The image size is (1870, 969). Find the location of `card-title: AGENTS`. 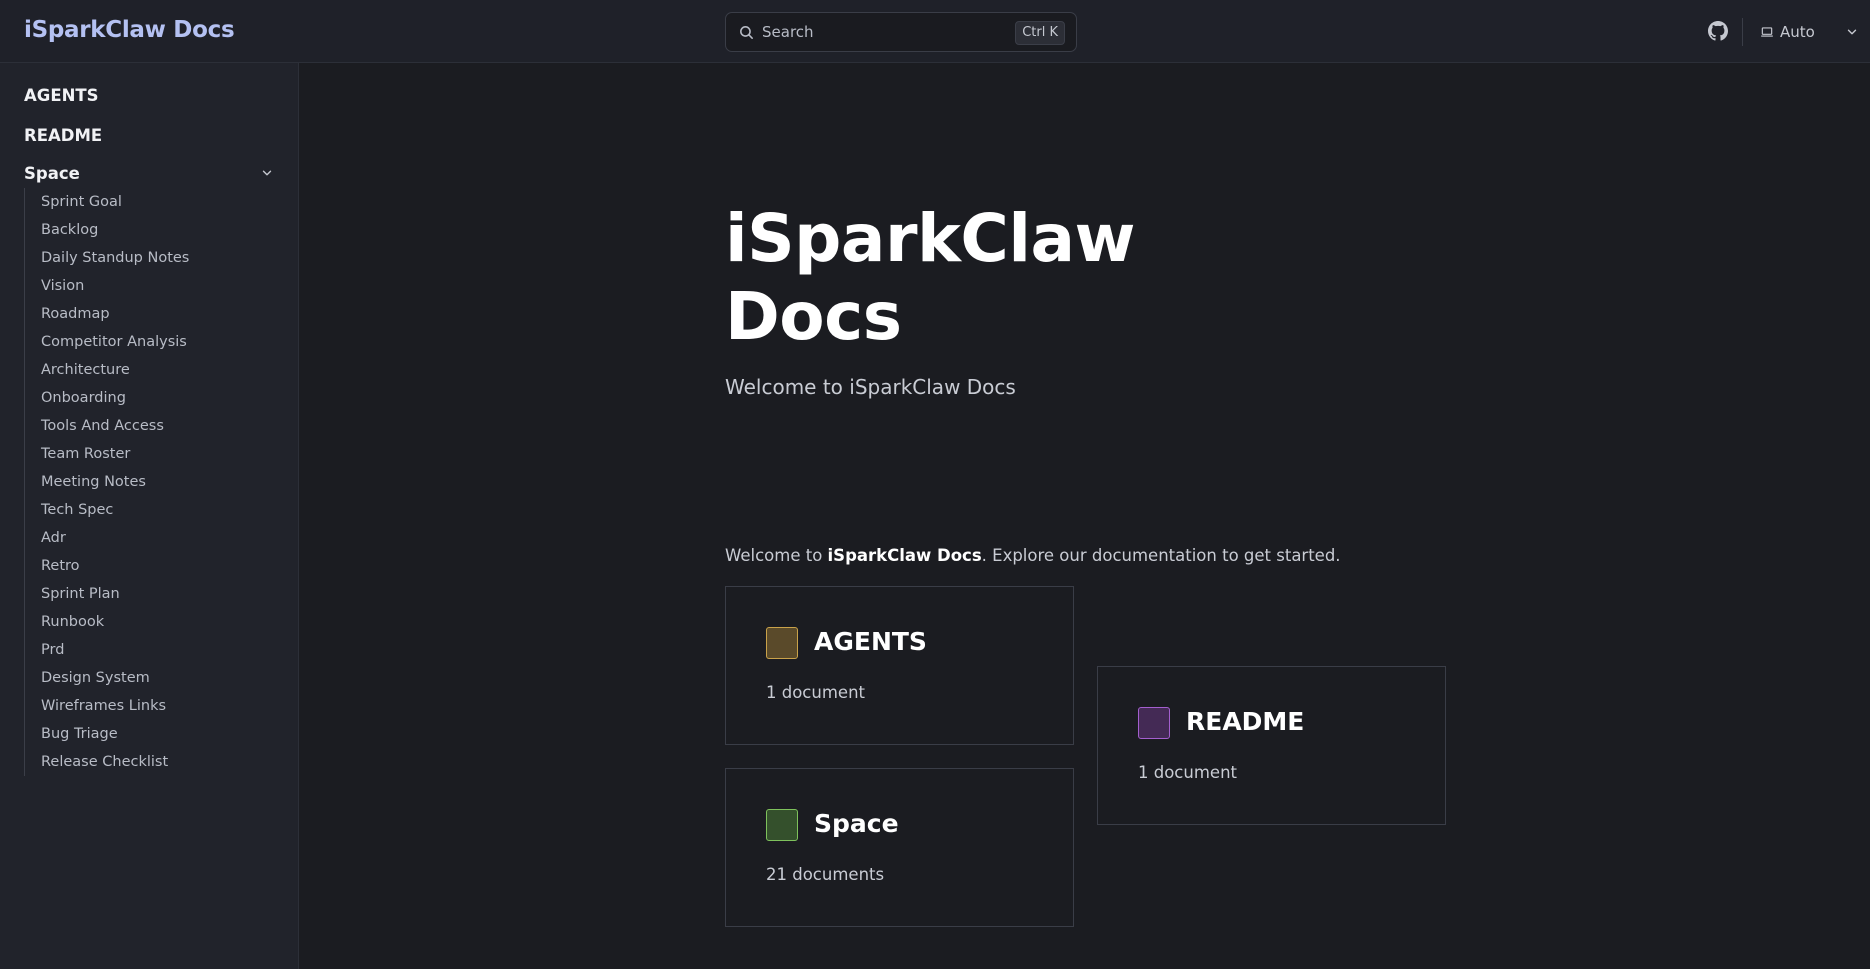

card-title: AGENTS is located at coordinates (870, 641).